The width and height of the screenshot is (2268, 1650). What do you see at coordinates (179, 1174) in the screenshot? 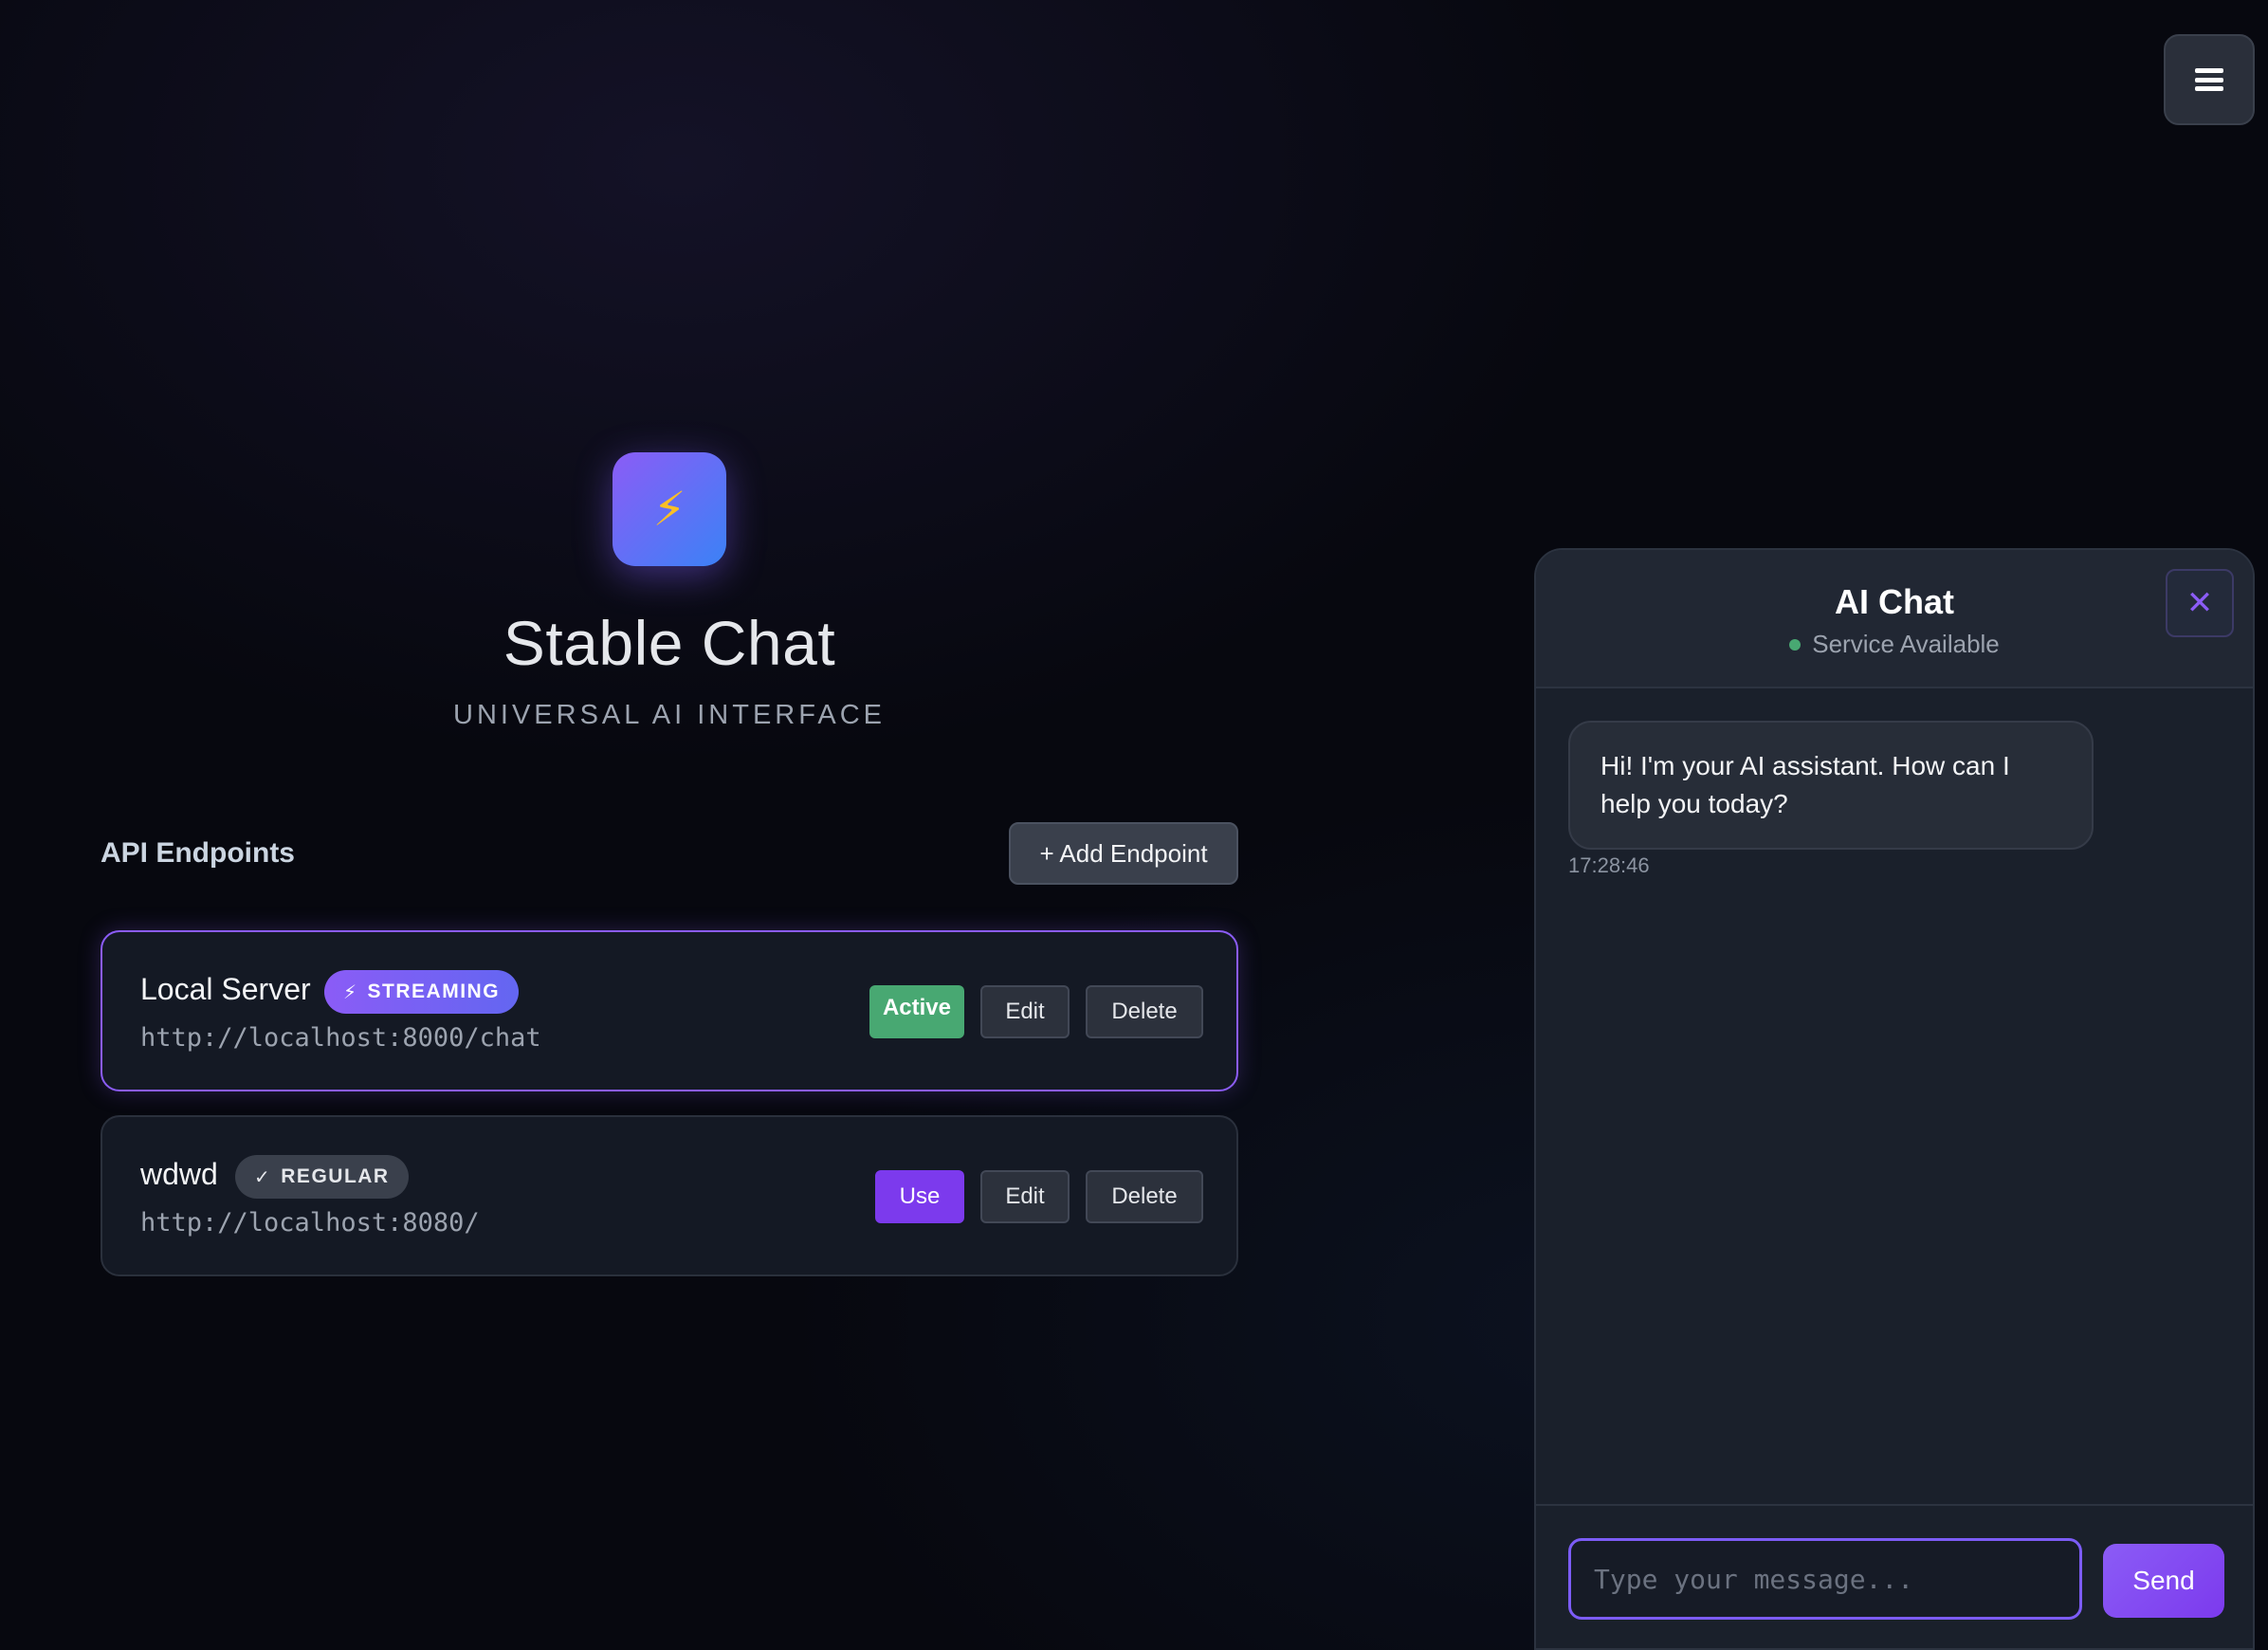
I see `endpoint-name: wdwd` at bounding box center [179, 1174].